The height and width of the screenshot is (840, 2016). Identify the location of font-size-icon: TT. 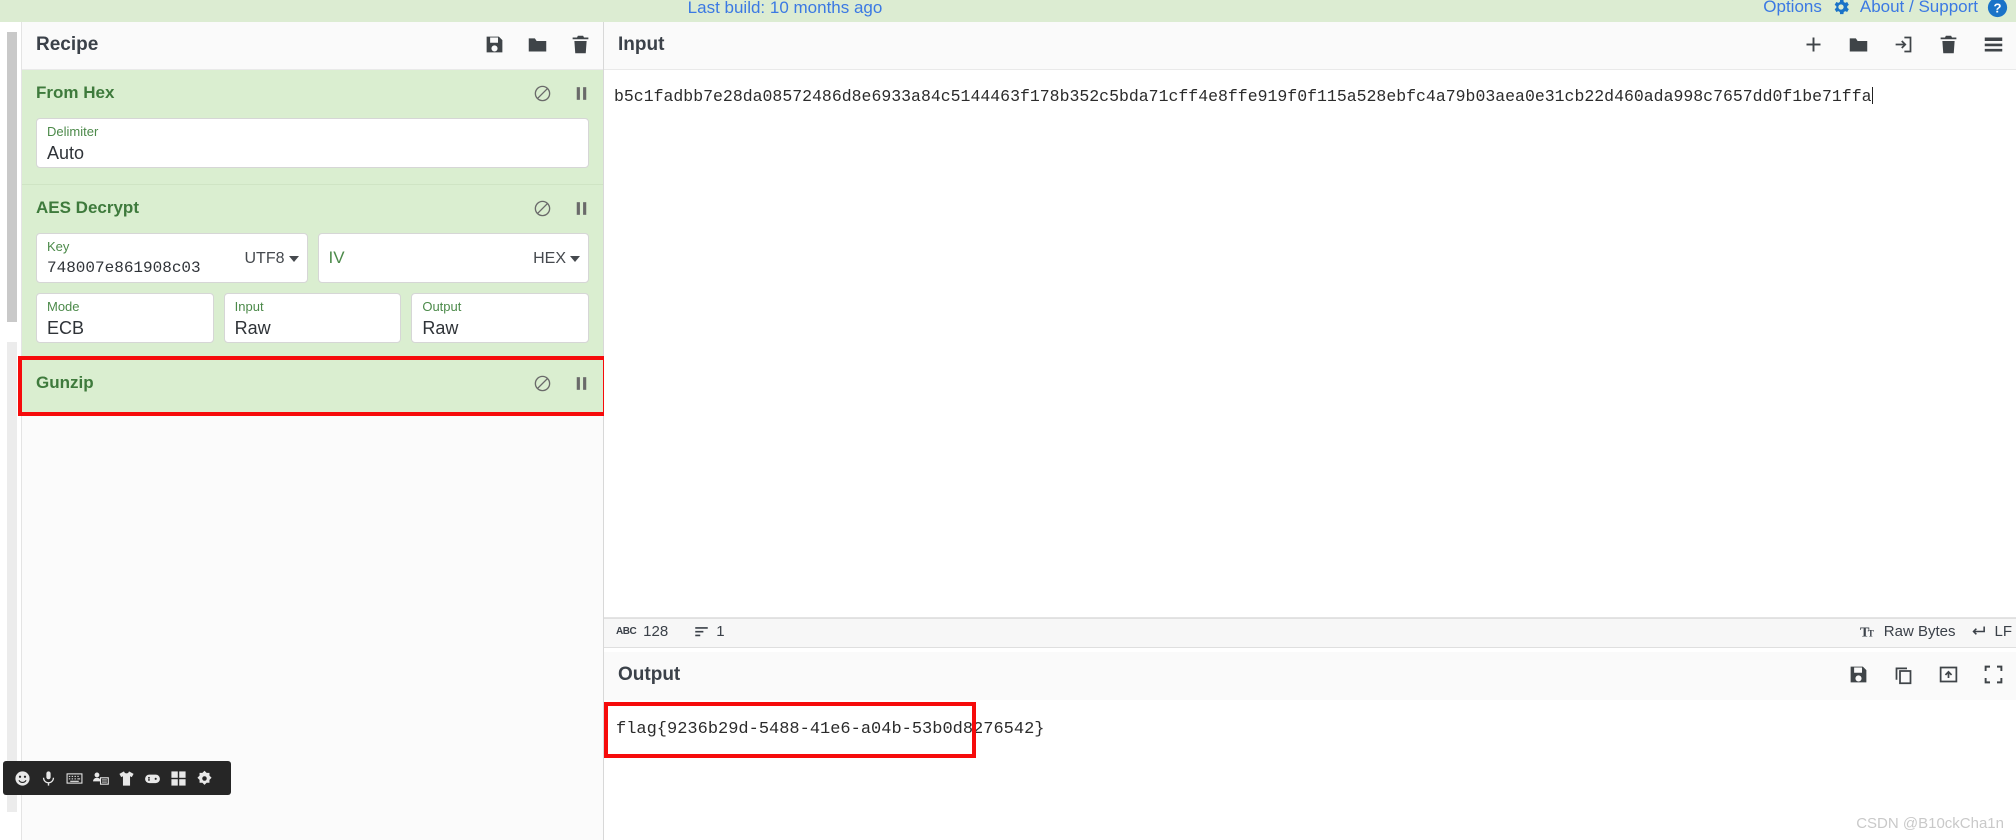
(1867, 632).